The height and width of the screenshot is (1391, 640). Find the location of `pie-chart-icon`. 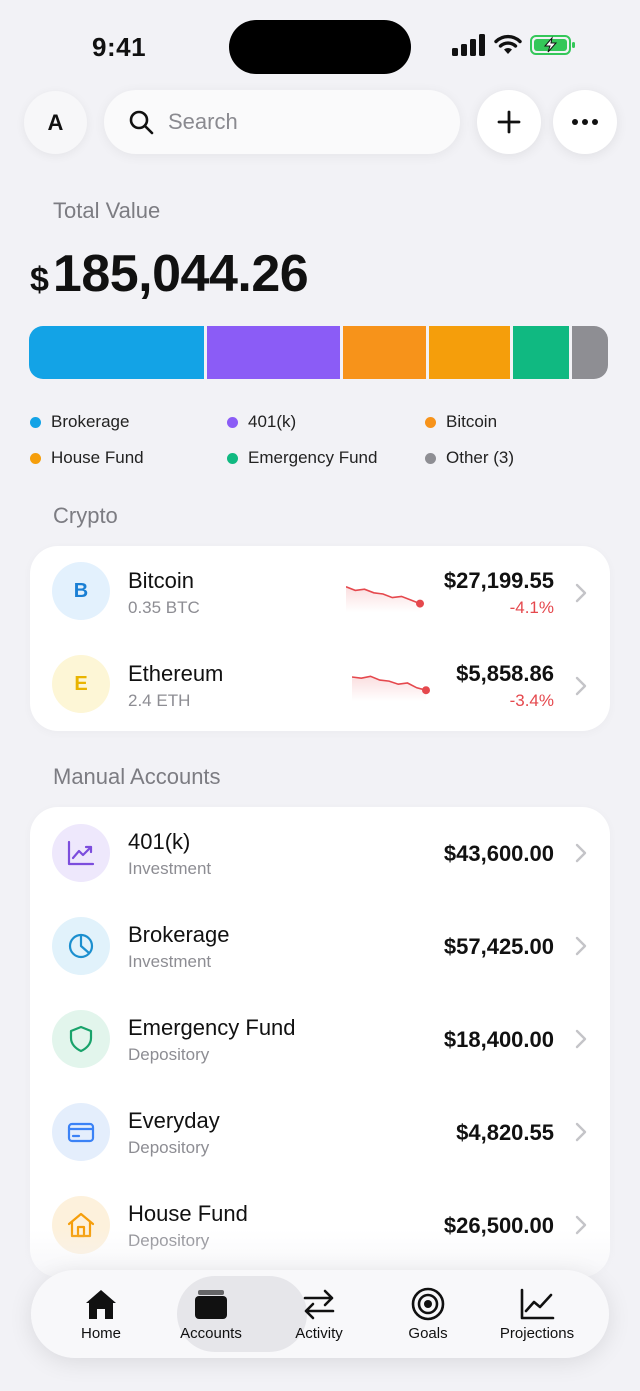

pie-chart-icon is located at coordinates (81, 946).